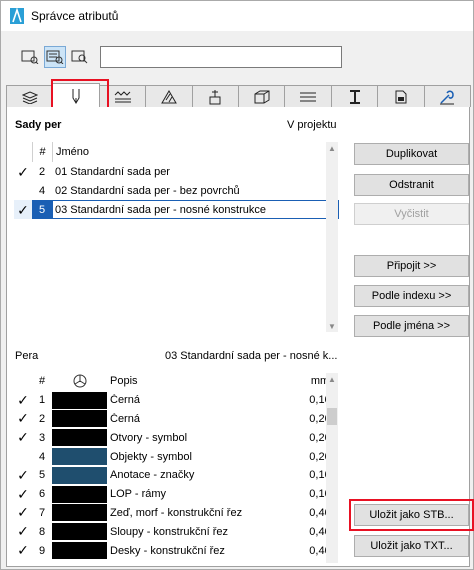 The width and height of the screenshot is (474, 570). Describe the element at coordinates (221, 57) in the screenshot. I see `search-input` at that location.